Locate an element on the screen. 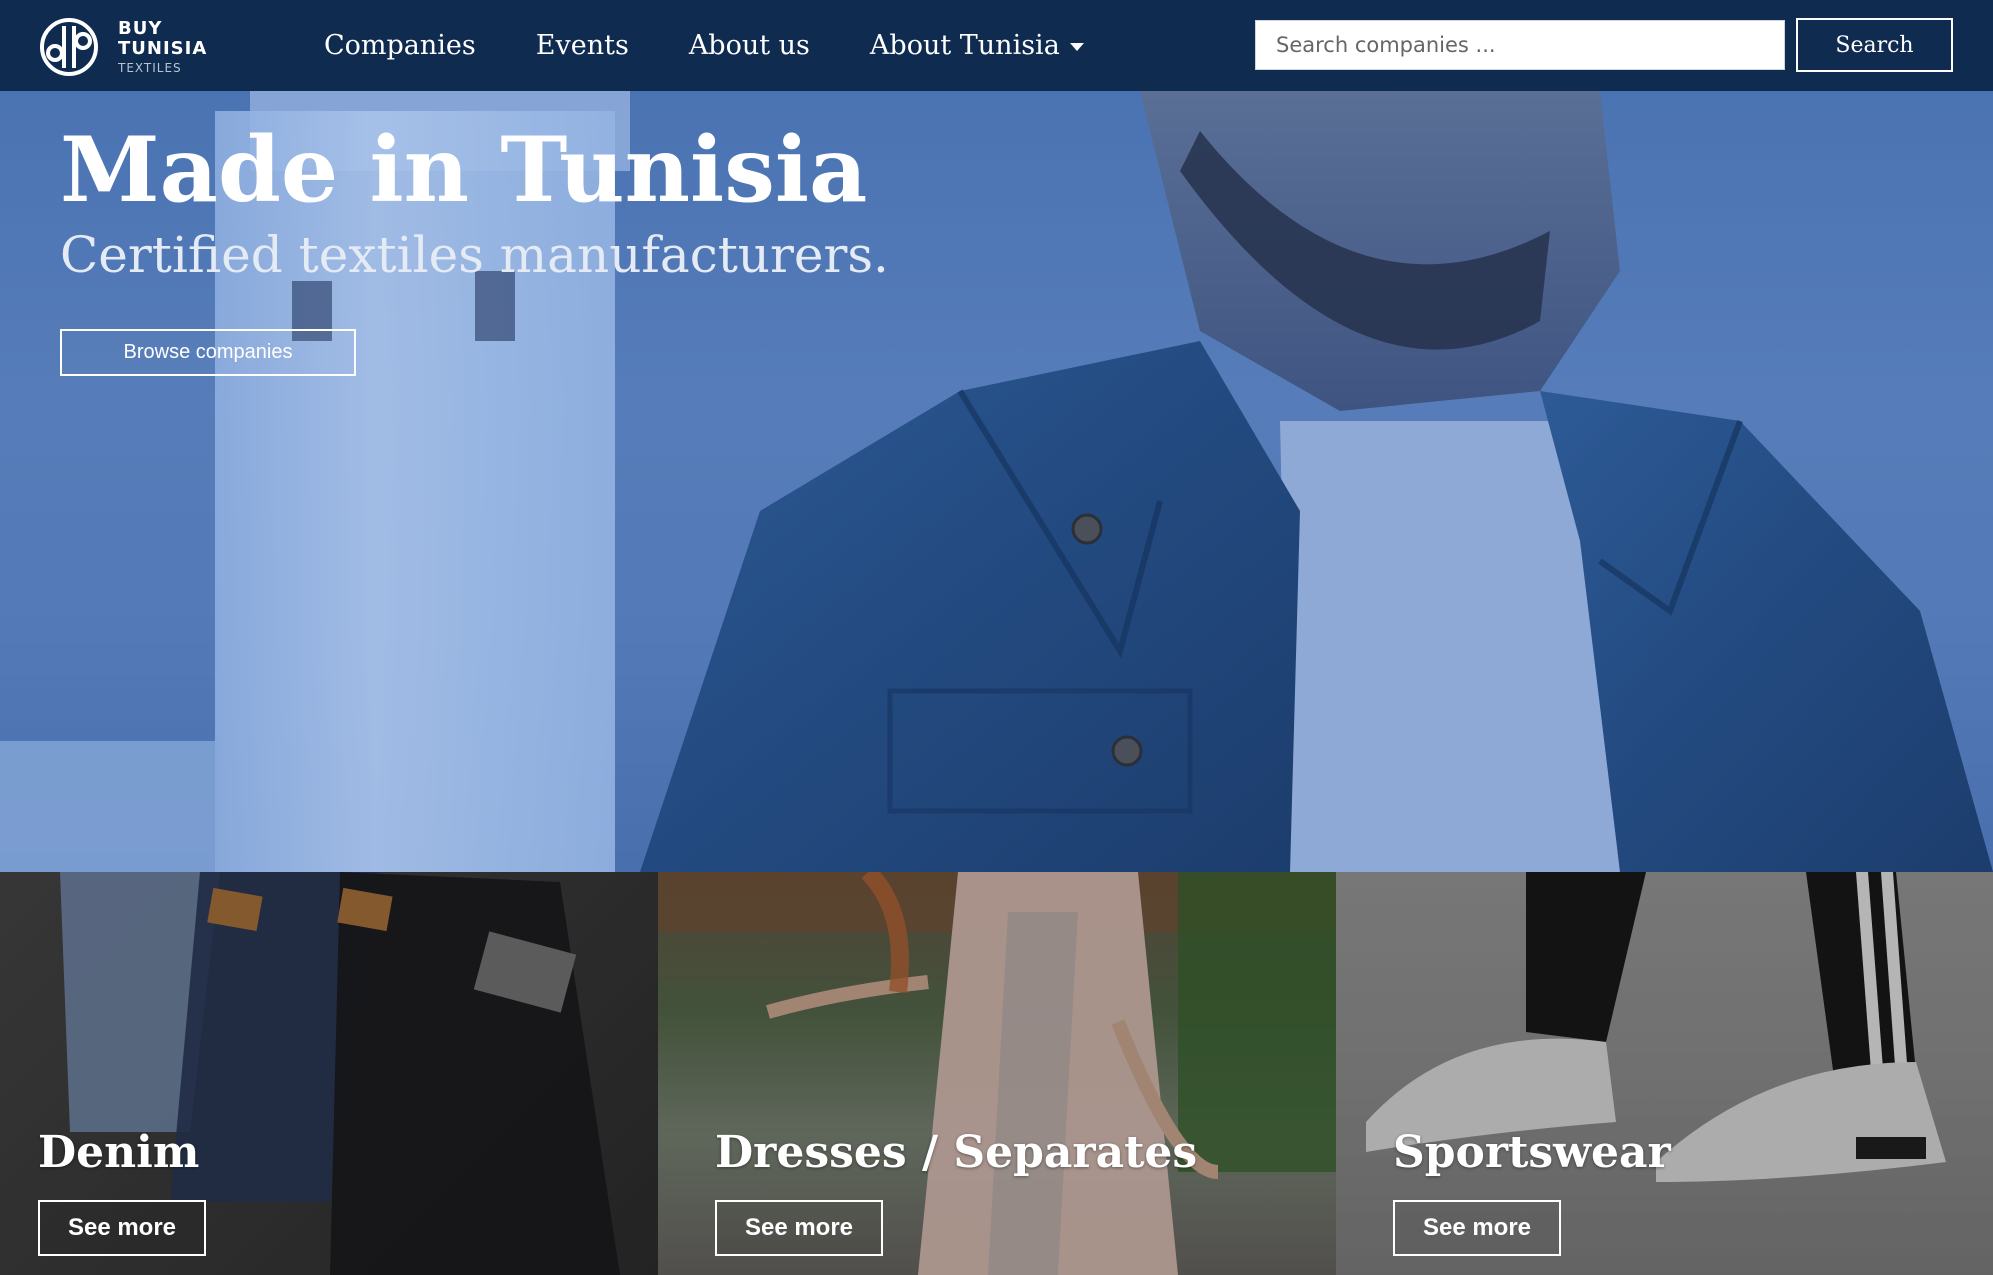  search-input is located at coordinates (1520, 45).